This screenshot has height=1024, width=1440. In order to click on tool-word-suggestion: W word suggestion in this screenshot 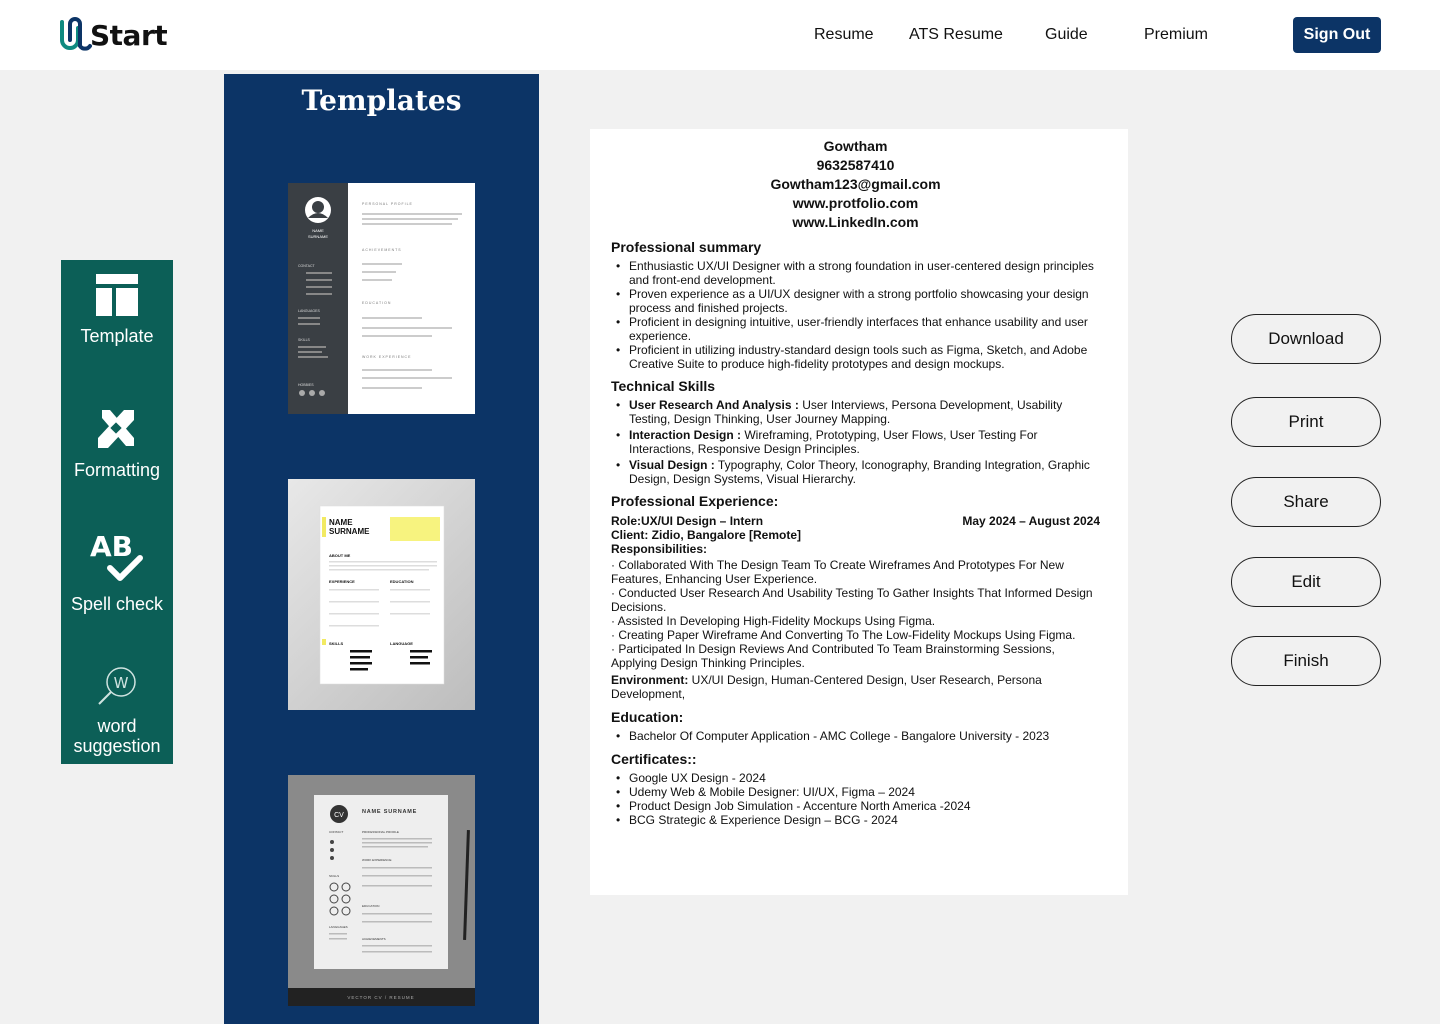, I will do `click(117, 710)`.